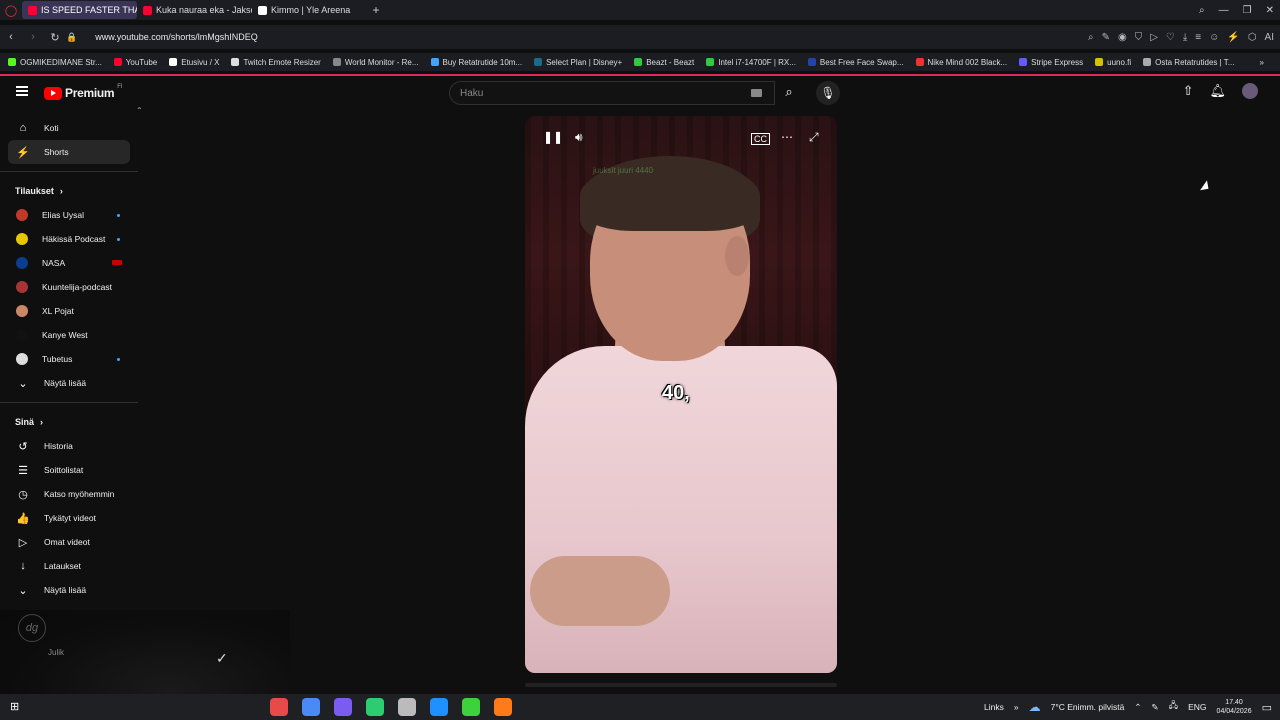  Describe the element at coordinates (71, 37) in the screenshot. I see `lock-icon: 🔒` at that location.